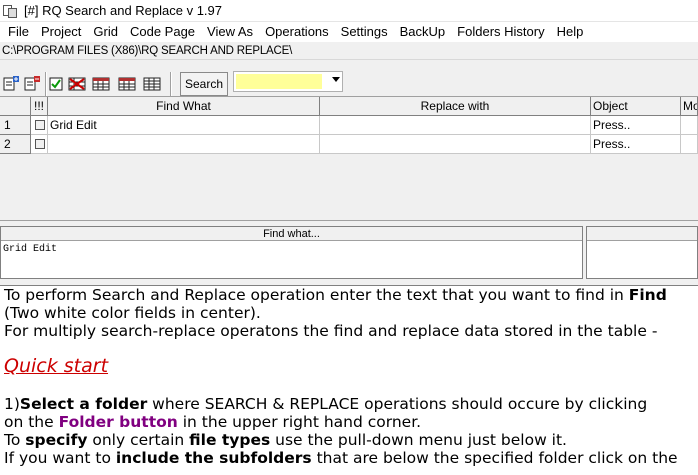 The image size is (698, 475). Describe the element at coordinates (230, 32) in the screenshot. I see `menu-view-as: View As` at that location.